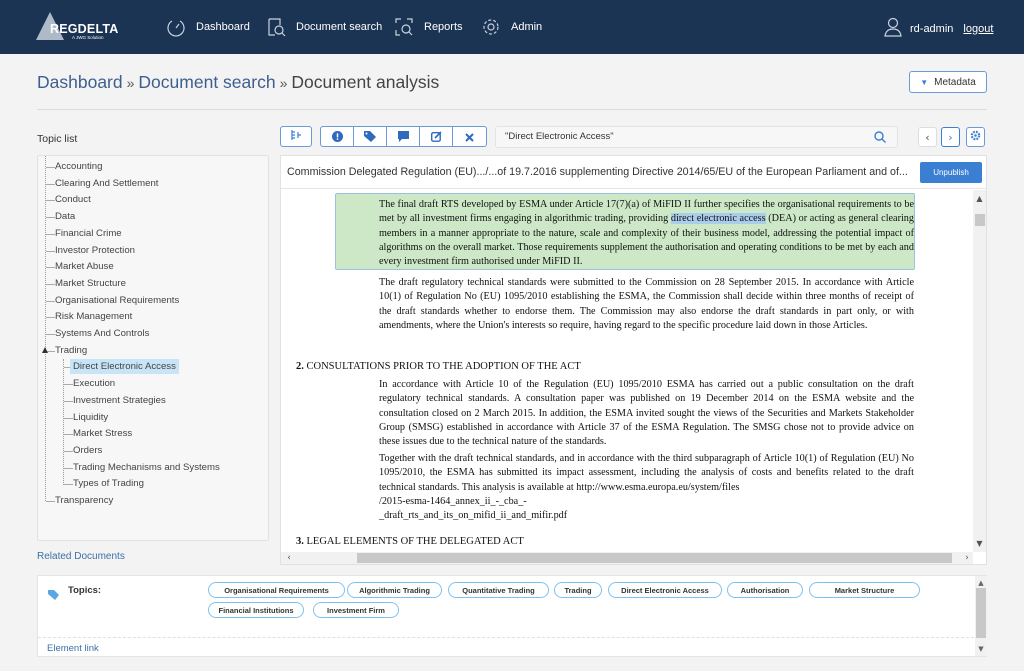 The image size is (1024, 671). I want to click on document-vertical-scrollbar: ▲ ▼, so click(979, 371).